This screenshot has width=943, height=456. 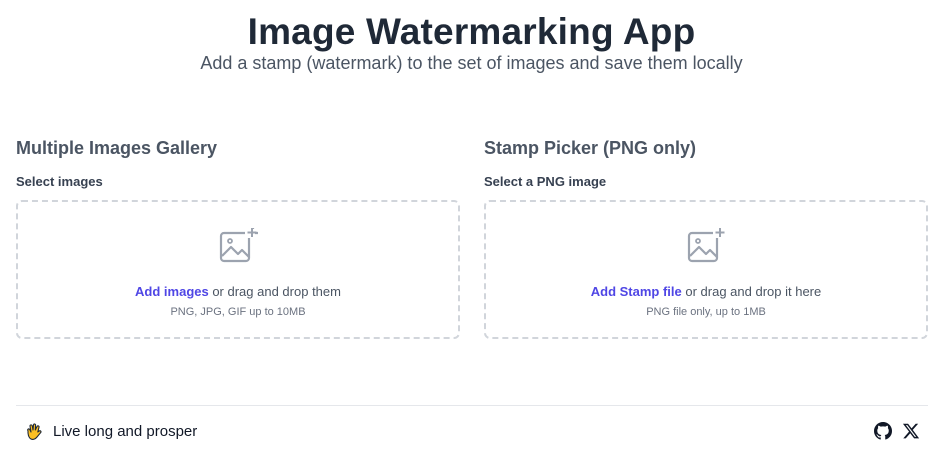 What do you see at coordinates (274, 291) in the screenshot?
I see `gallery-drag-text: or drag and drop them` at bounding box center [274, 291].